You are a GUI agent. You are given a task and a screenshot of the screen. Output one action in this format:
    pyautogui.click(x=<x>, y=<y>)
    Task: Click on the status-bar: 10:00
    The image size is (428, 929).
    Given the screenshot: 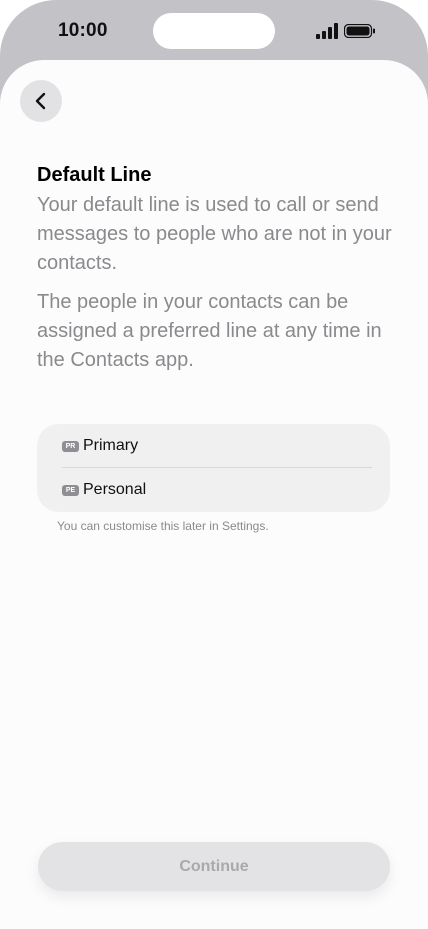 What is the action you would take?
    pyautogui.click(x=214, y=30)
    